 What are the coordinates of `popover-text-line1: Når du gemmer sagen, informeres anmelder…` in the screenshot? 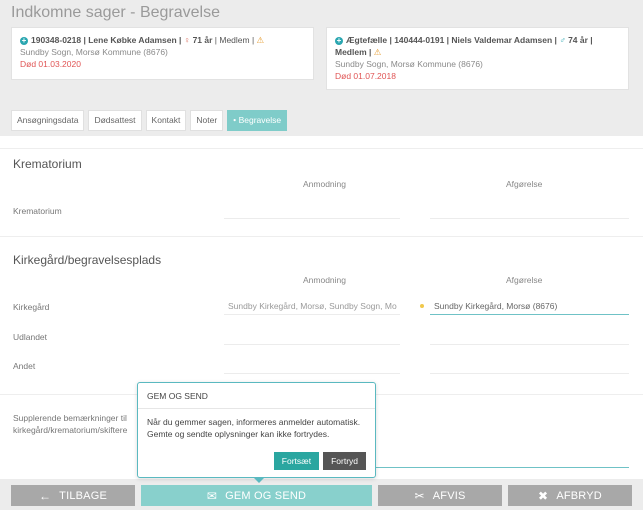 It's located at (254, 422).